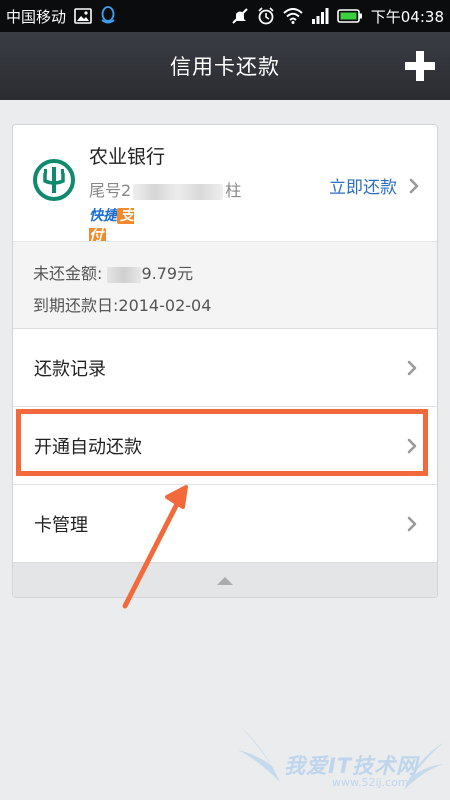 This screenshot has height=800, width=450. I want to click on abc-bank-logo-icon, so click(54, 180).